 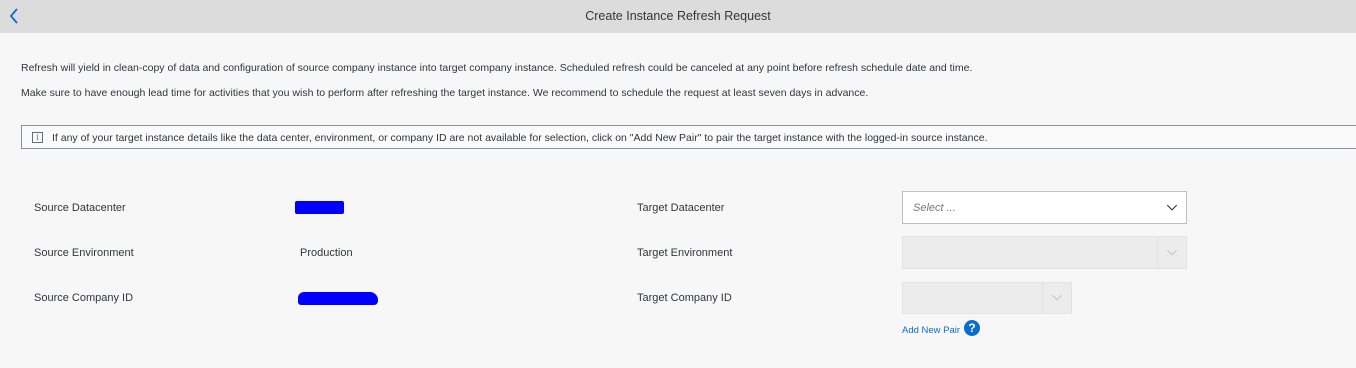 What do you see at coordinates (80, 208) in the screenshot?
I see `source-datacenter-label: Source Datacenter` at bounding box center [80, 208].